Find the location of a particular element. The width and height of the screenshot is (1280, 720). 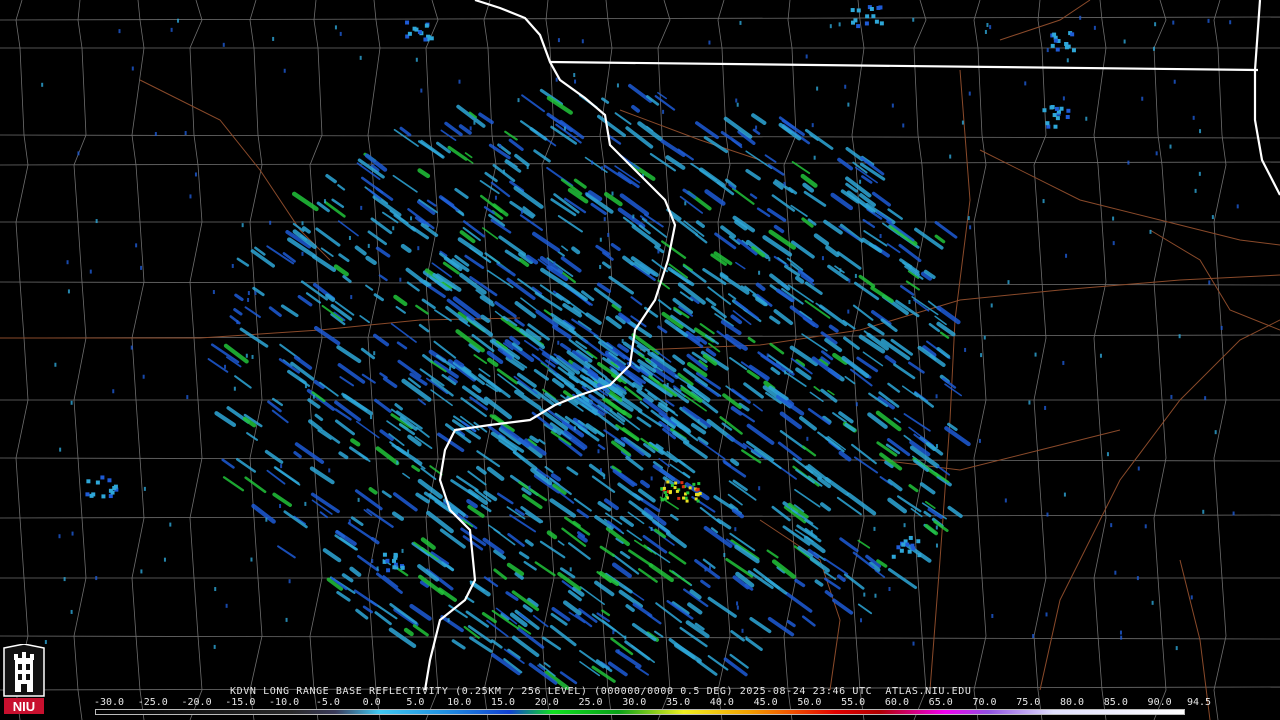

scale-label: -20.0 is located at coordinates (196, 702).